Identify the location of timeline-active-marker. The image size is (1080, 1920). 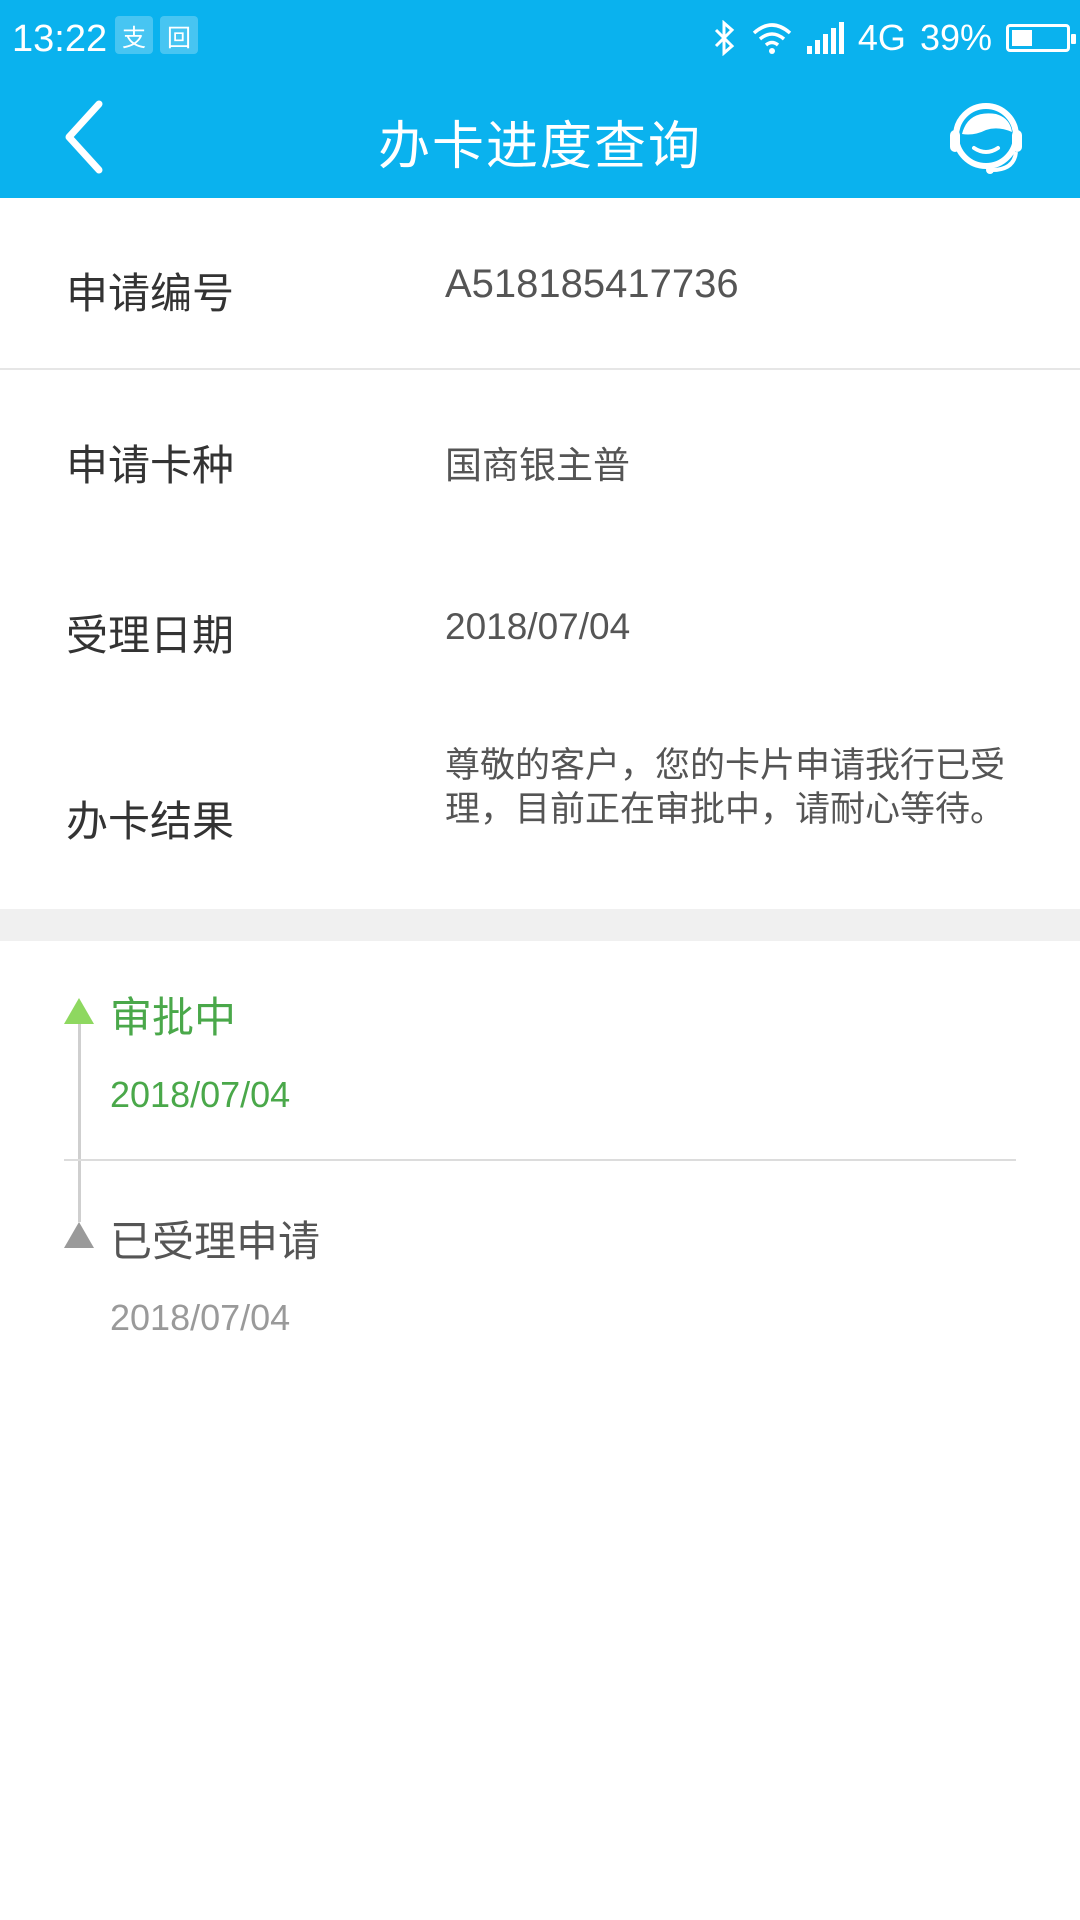
(79, 1011).